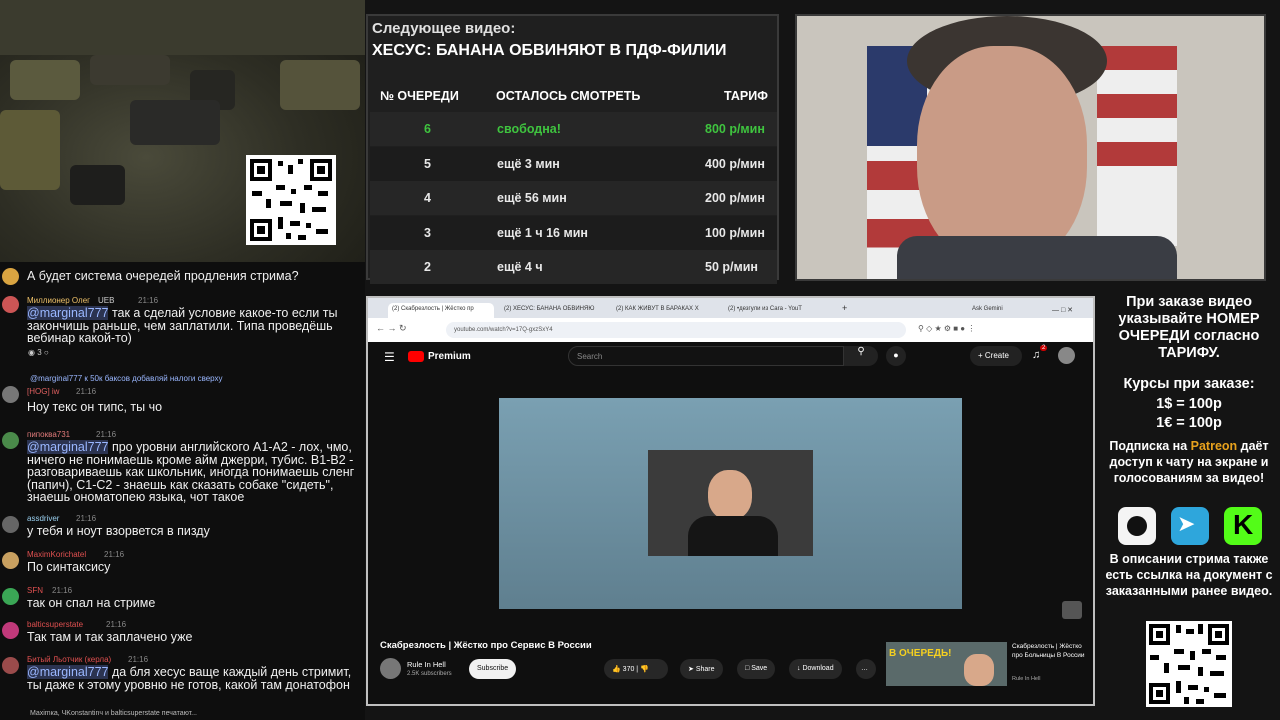  Describe the element at coordinates (1044, 348) in the screenshot. I see `notification-badge: 2` at that location.